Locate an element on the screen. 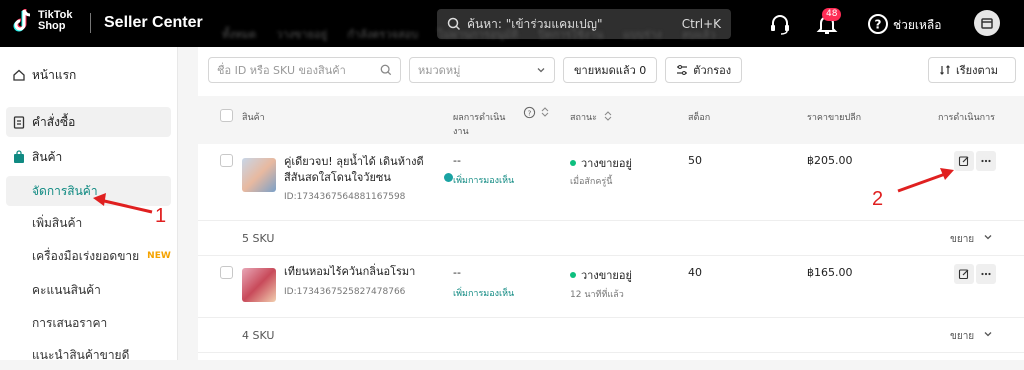 This screenshot has width=1024, height=370. annotation-label-1: 1 is located at coordinates (161, 216).